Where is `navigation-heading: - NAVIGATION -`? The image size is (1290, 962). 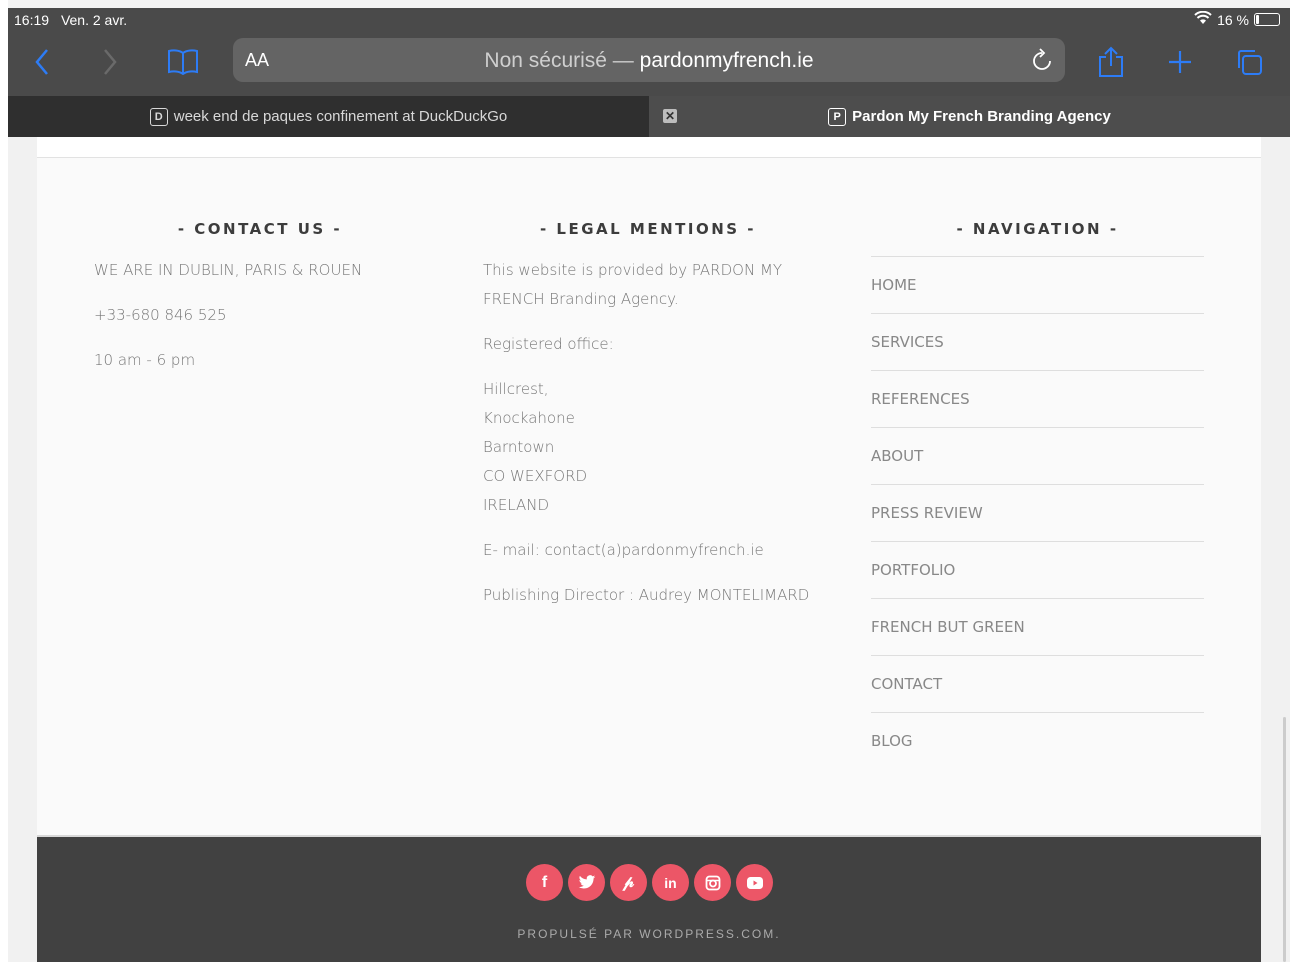
navigation-heading: - NAVIGATION - is located at coordinates (1037, 229).